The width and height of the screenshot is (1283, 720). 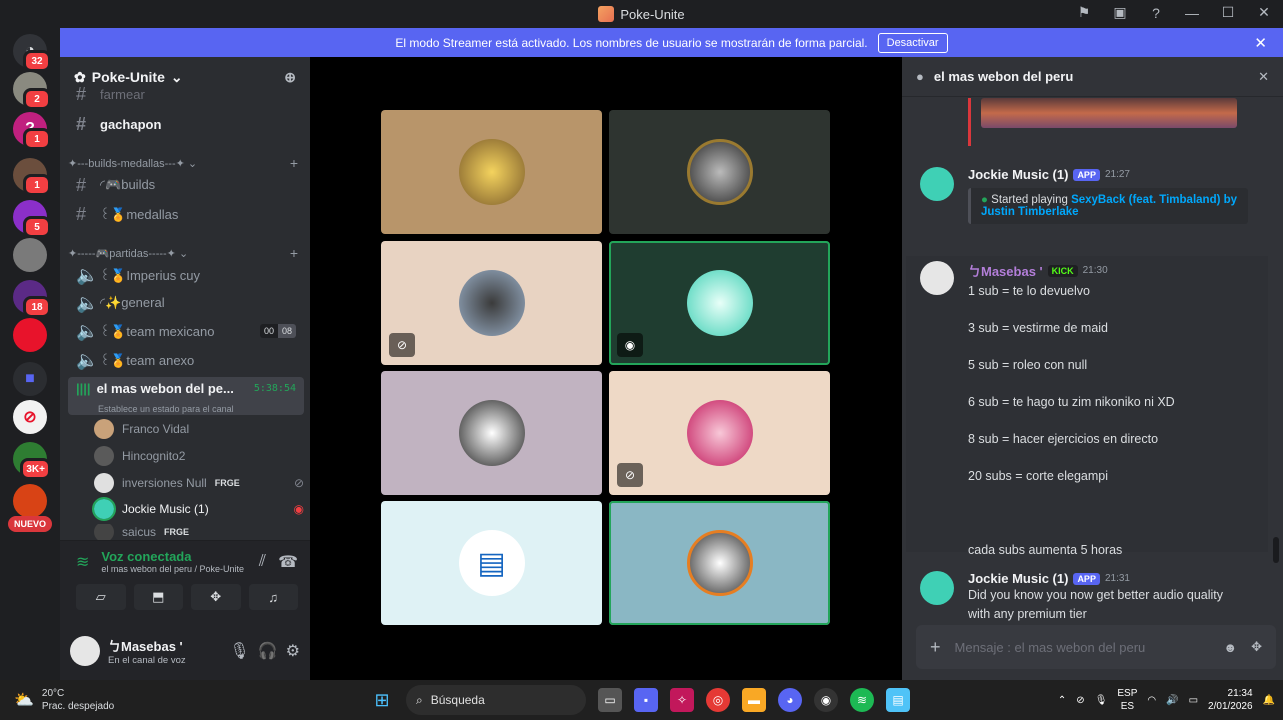 What do you see at coordinates (268, 651) in the screenshot?
I see `headphones-icon: 🎧` at bounding box center [268, 651].